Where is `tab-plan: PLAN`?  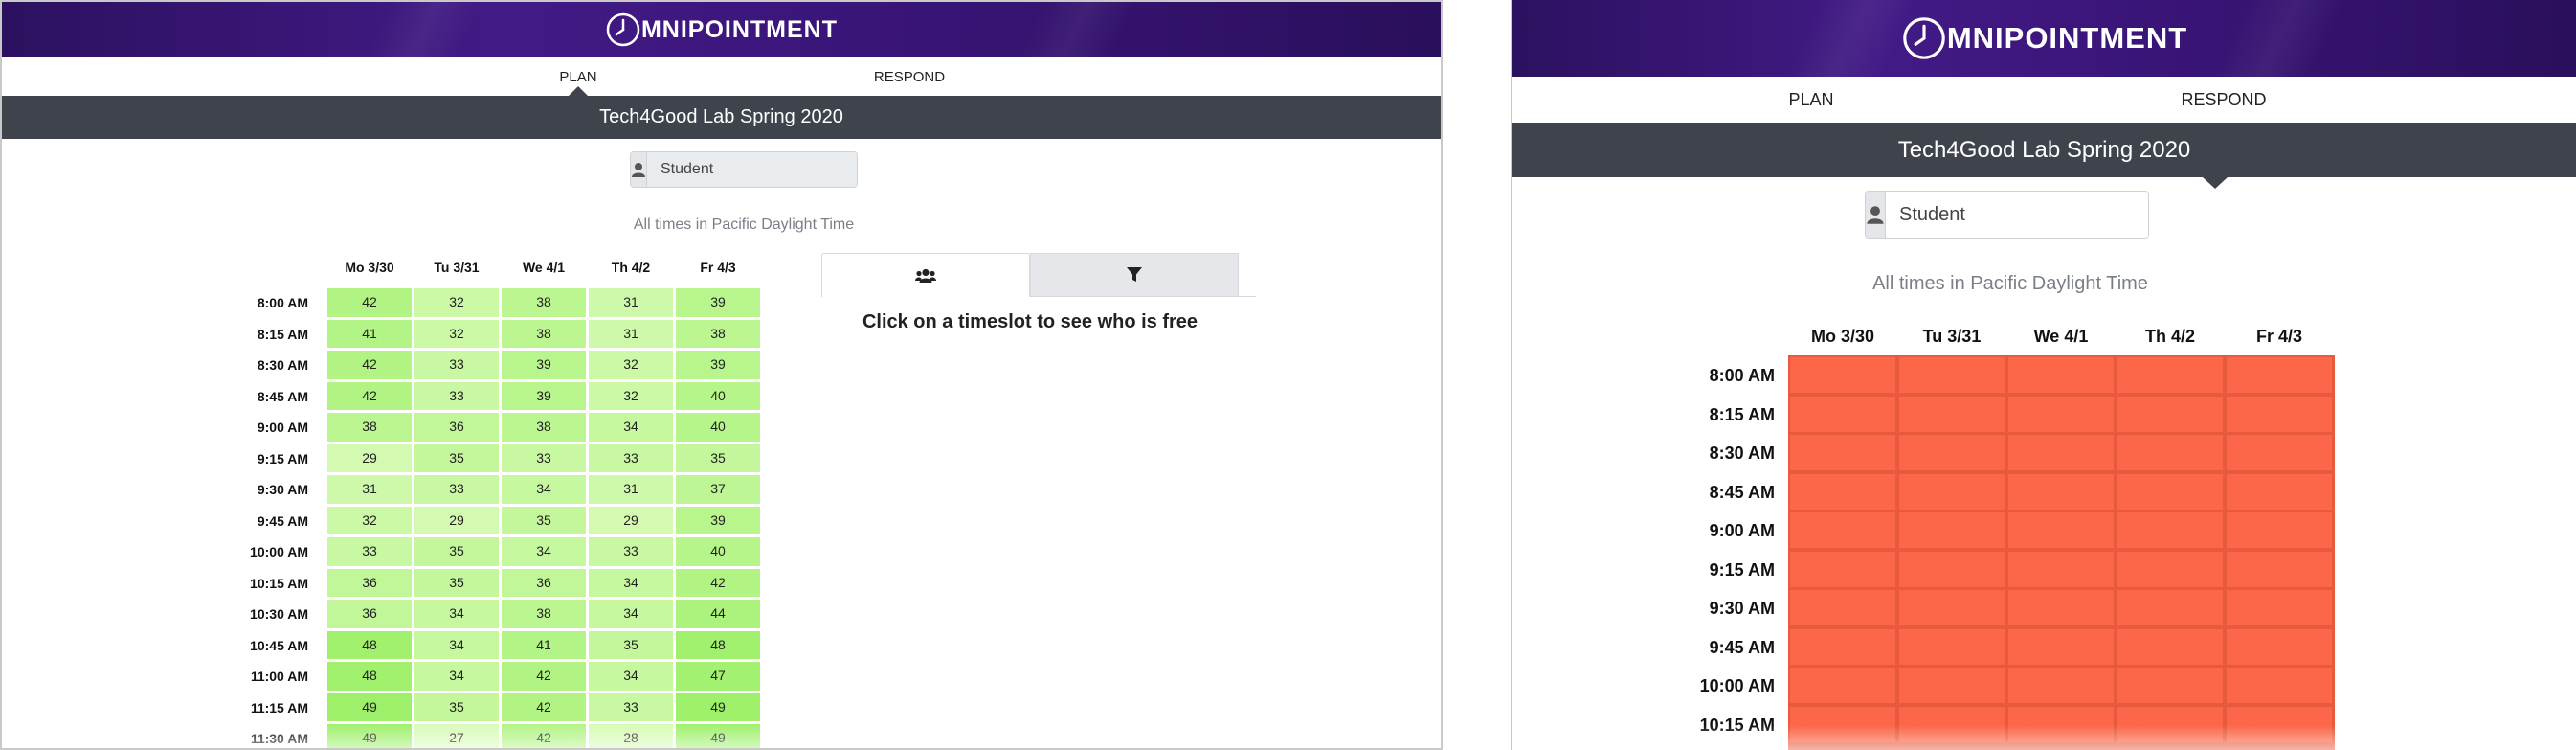
tab-plan: PLAN is located at coordinates (578, 77).